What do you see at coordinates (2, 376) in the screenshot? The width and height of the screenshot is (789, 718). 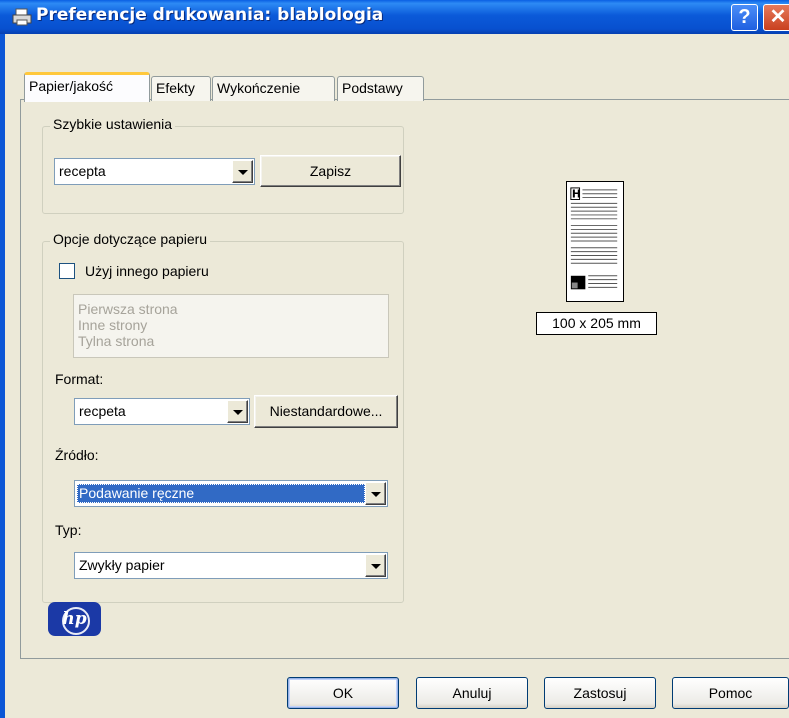 I see `window-frame-left` at bounding box center [2, 376].